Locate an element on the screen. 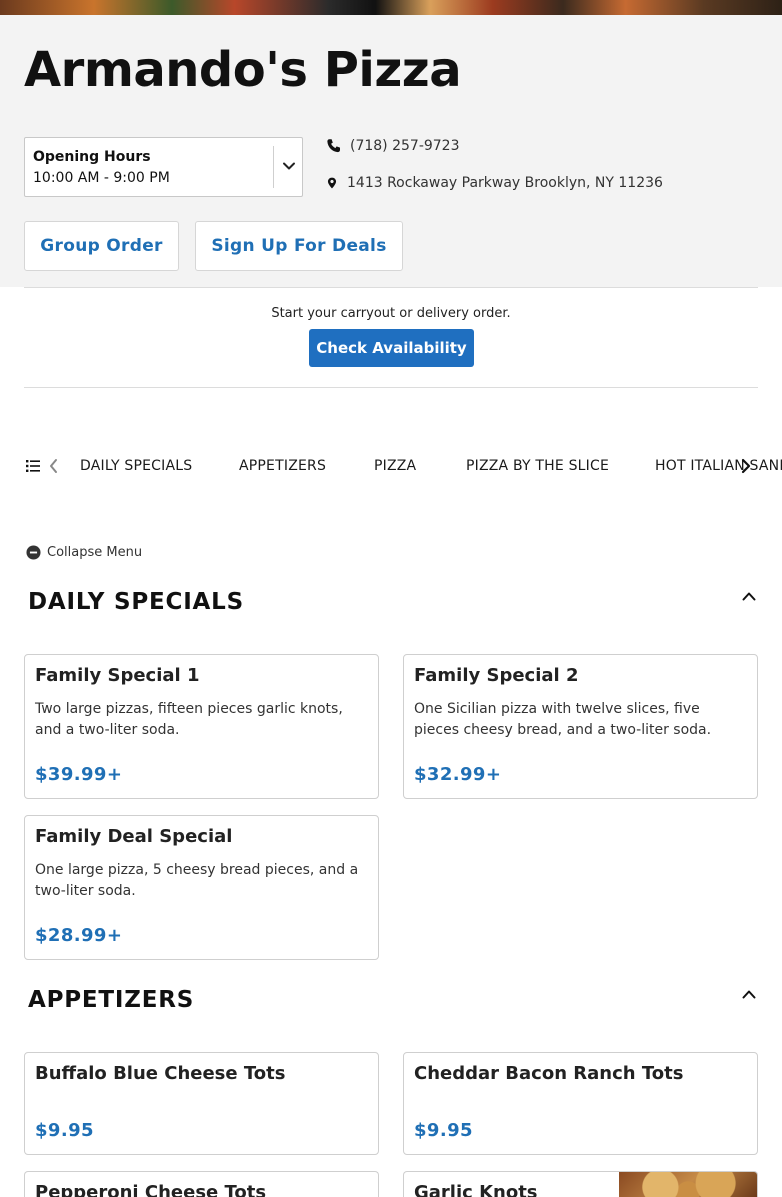 The width and height of the screenshot is (782, 1197). menu-item-card: Pepperoni Cheese Tots is located at coordinates (201, 1184).